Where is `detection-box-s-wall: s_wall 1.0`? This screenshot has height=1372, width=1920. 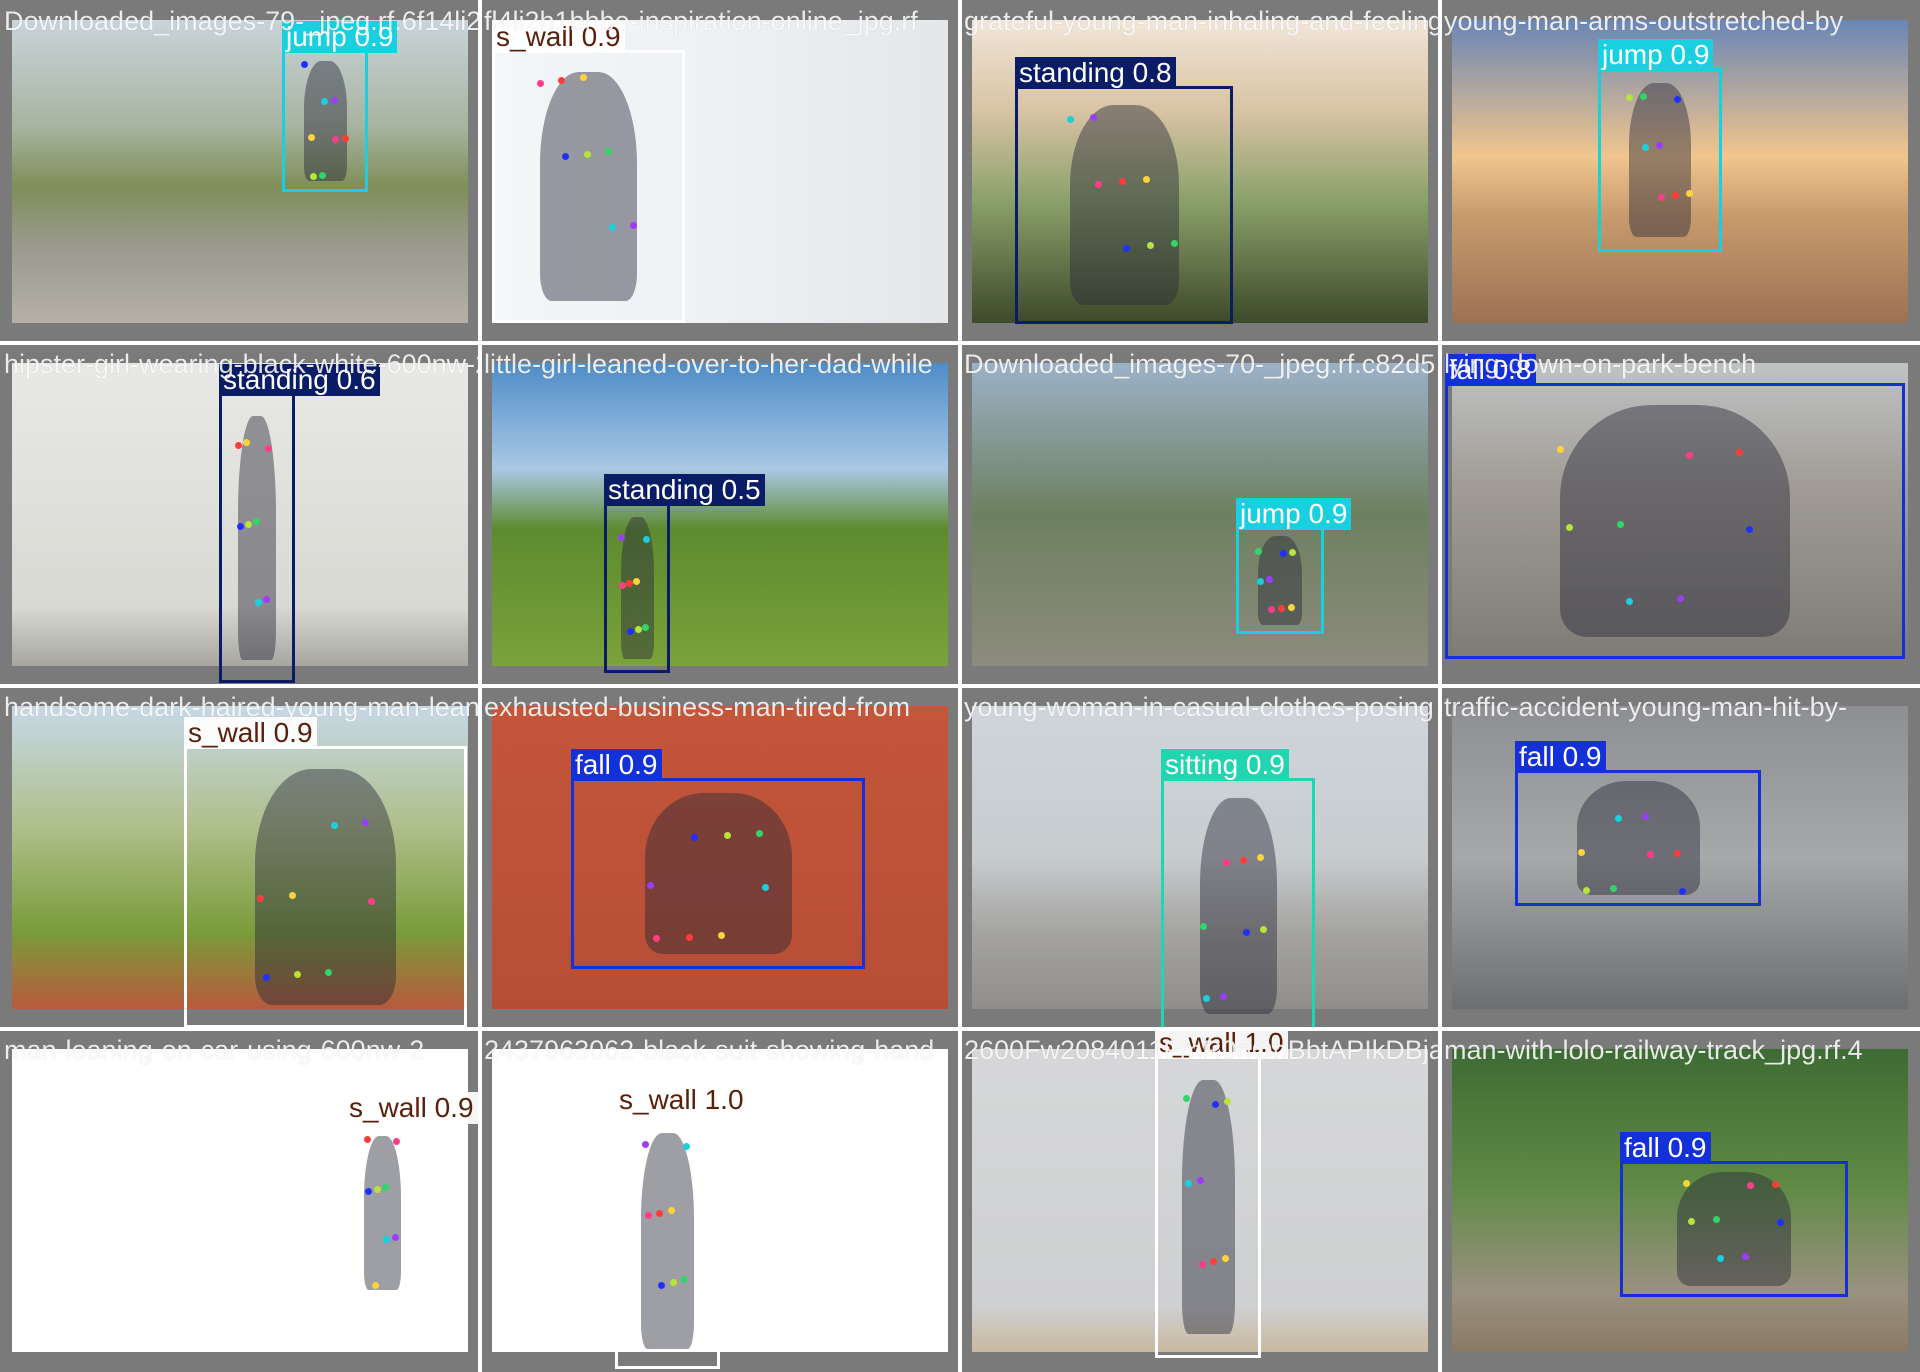
detection-box-s-wall: s_wall 1.0 is located at coordinates (1221, 1193).